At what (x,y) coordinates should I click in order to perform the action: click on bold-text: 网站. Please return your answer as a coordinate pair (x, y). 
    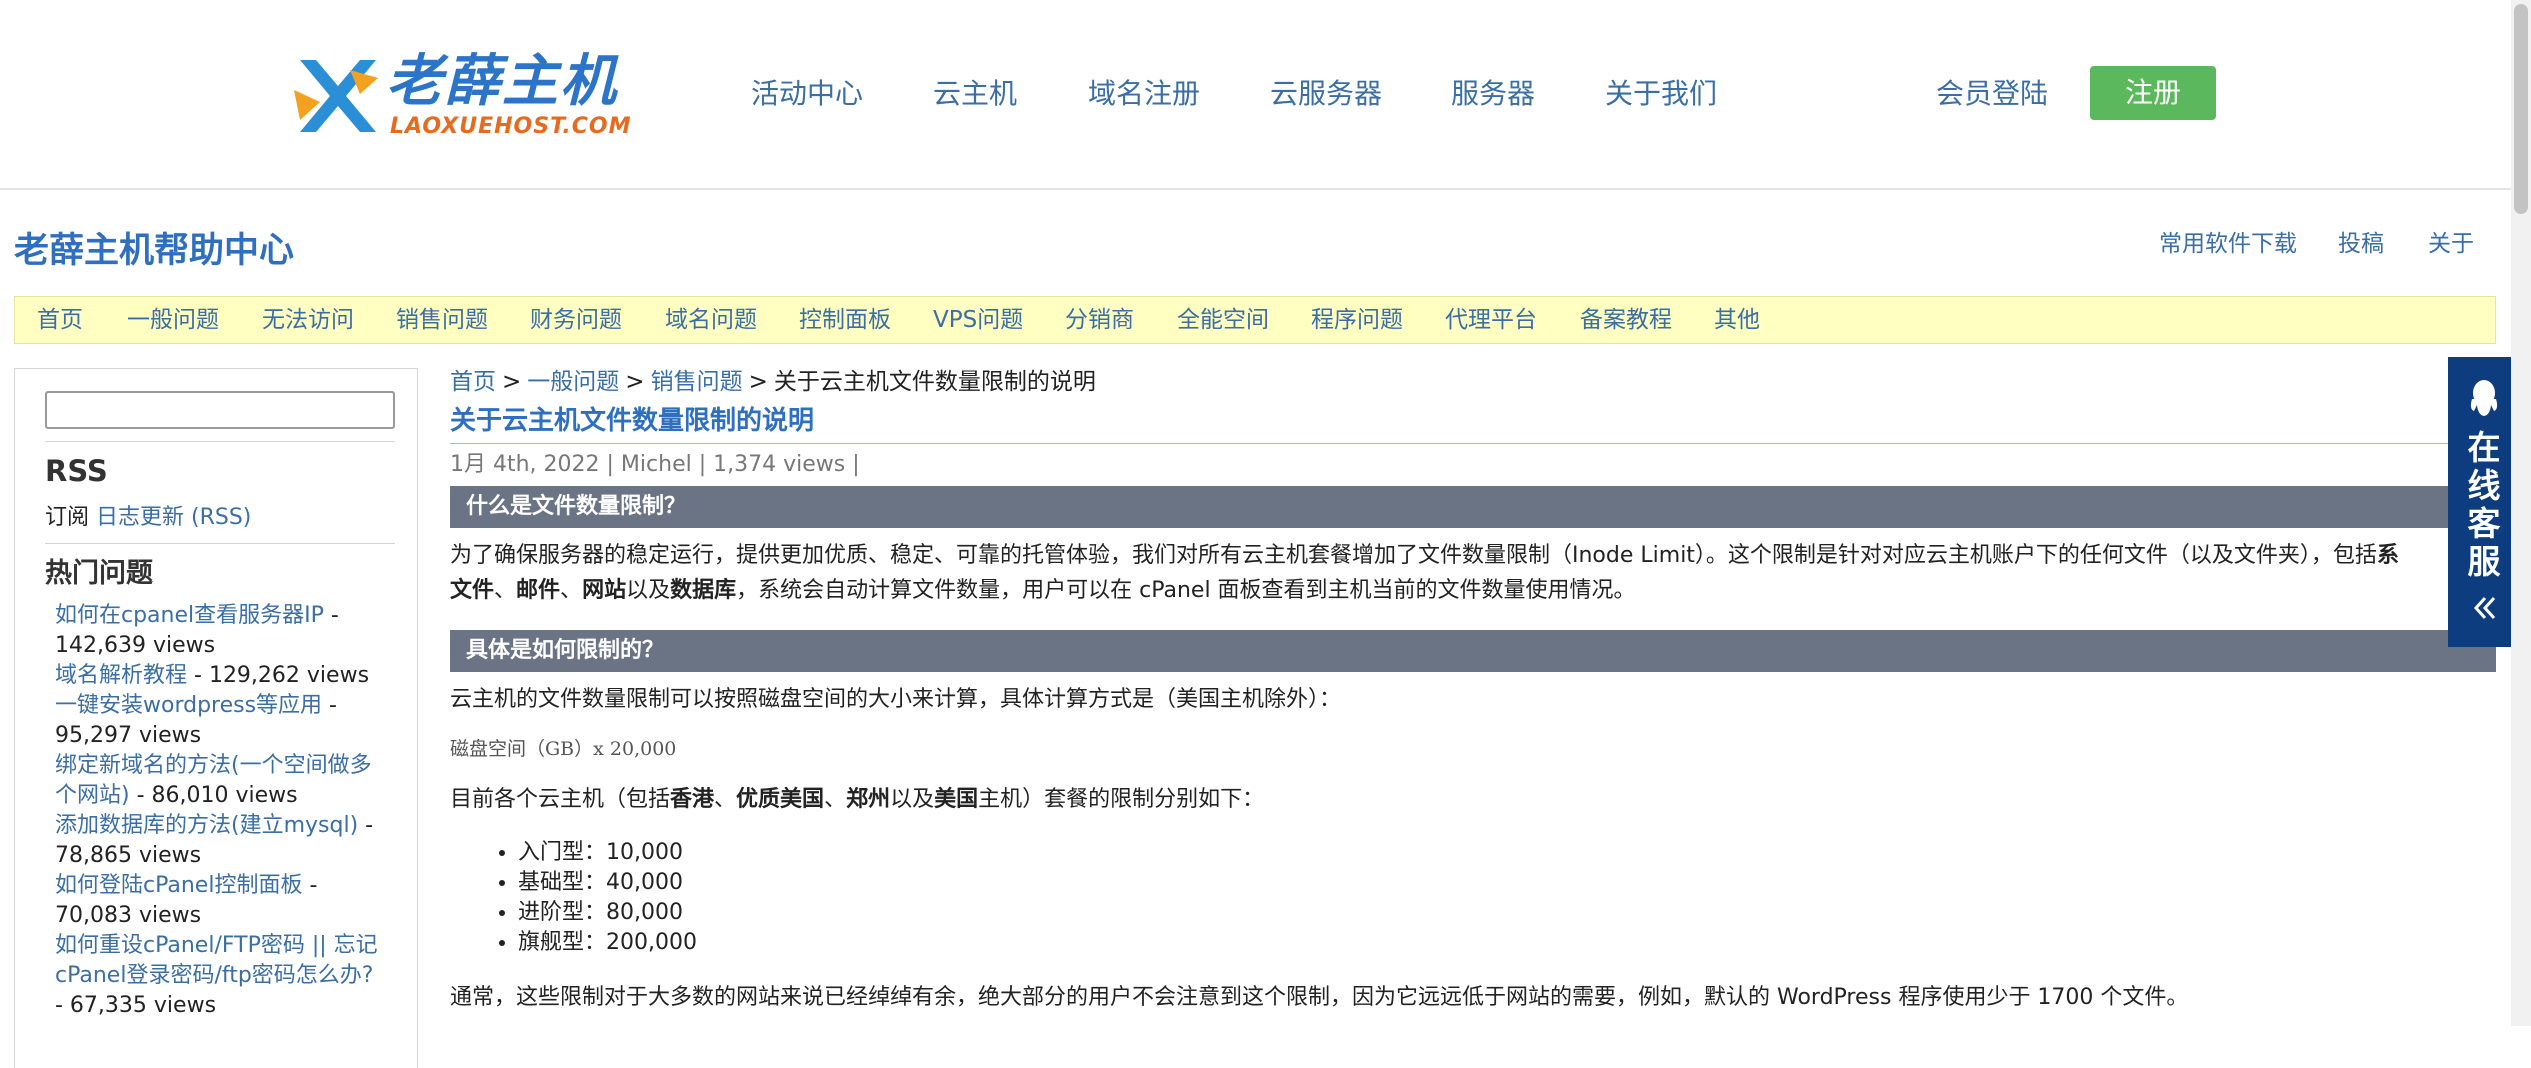
    Looking at the image, I should click on (604, 590).